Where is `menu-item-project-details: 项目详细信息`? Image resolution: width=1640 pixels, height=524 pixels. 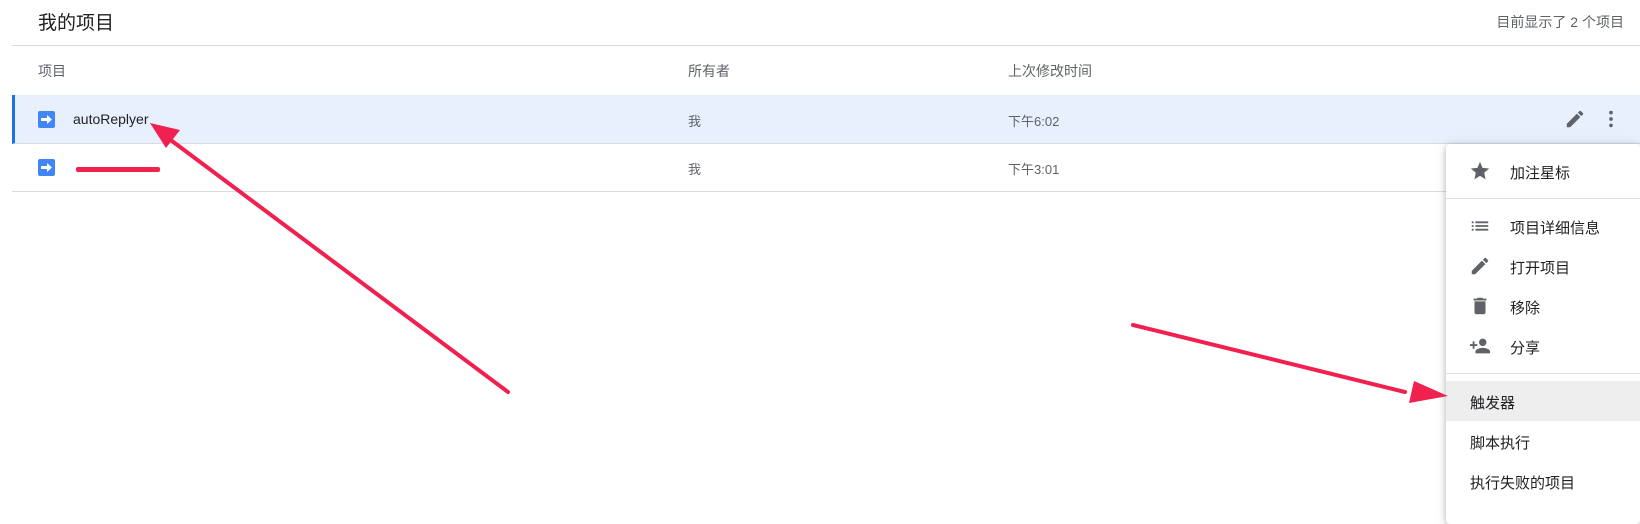
menu-item-project-details: 项目详细信息 is located at coordinates (1543, 226).